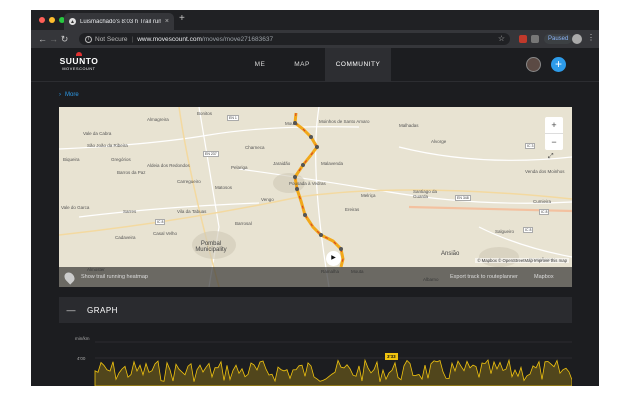 Image resolution: width=640 pixels, height=400 pixels. Describe the element at coordinates (425, 194) in the screenshot. I see `map-town: Santiago da Guarda` at that location.